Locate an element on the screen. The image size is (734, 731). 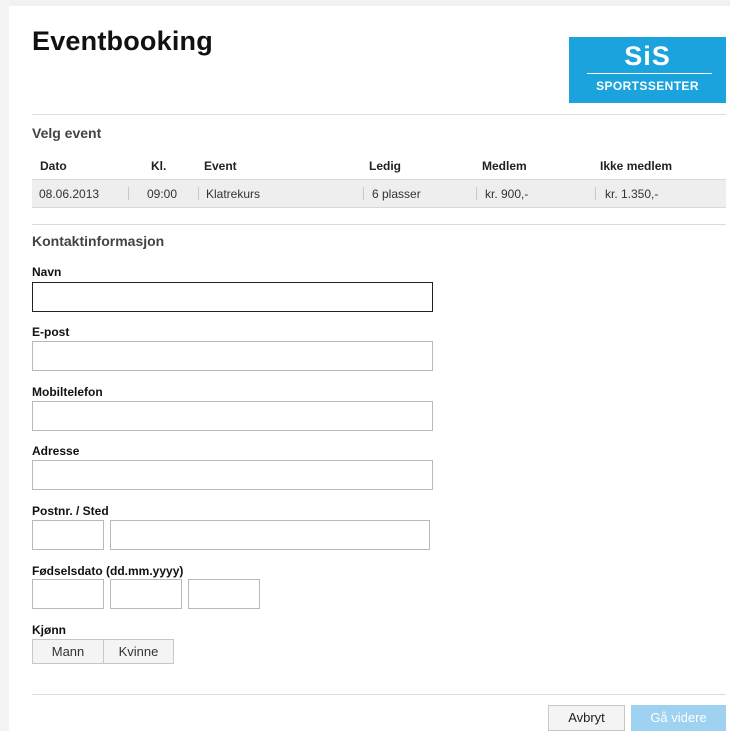
column-header-time: Kl. is located at coordinates (159, 166).